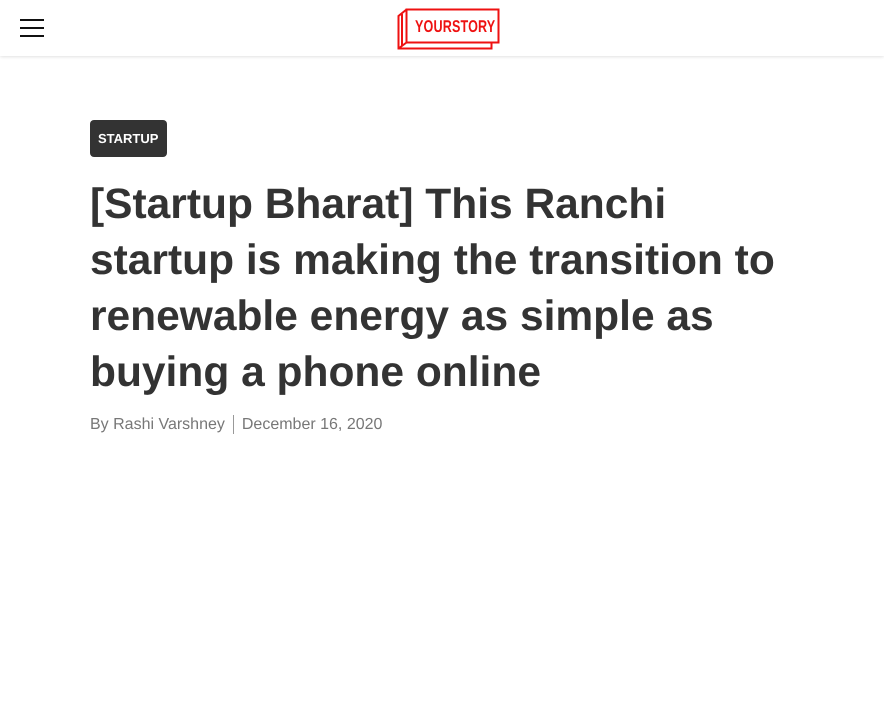  Describe the element at coordinates (157, 425) in the screenshot. I see `author-link: By Rashi Varshney` at that location.